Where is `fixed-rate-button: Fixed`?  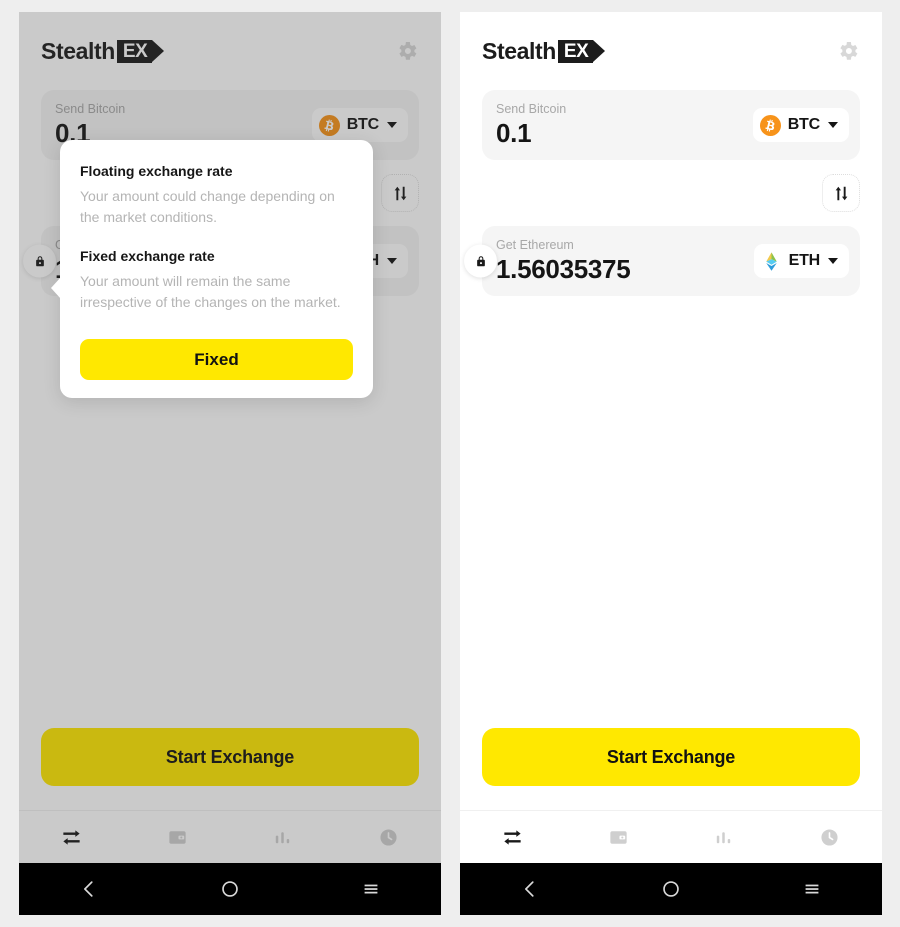
fixed-rate-button: Fixed is located at coordinates (216, 359).